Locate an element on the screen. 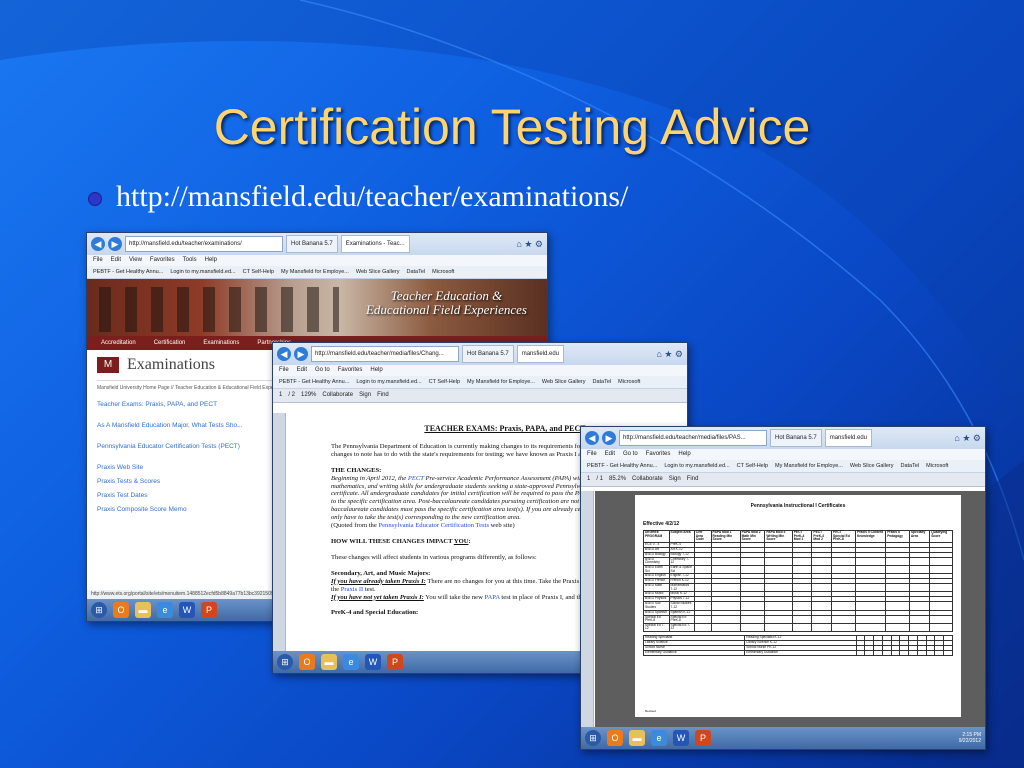 This screenshot has width=1024, height=768. taskbar-clock: 2:15 PM 9/22/2012 is located at coordinates (970, 738).